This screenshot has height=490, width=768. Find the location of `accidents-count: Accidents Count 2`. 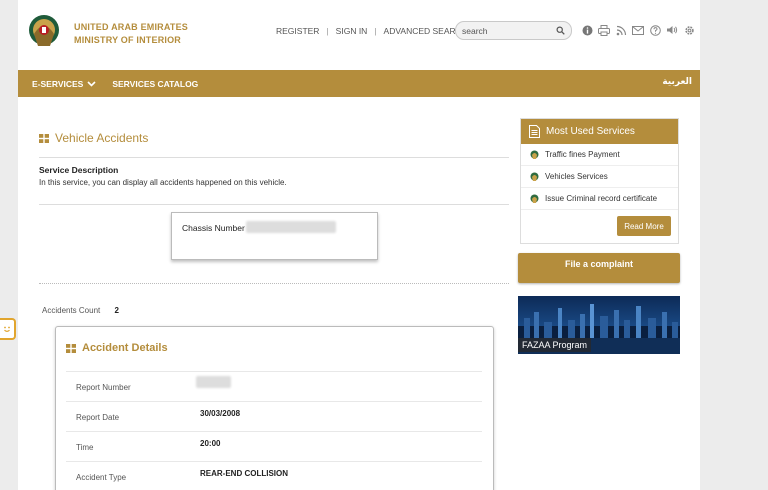

accidents-count: Accidents Count 2 is located at coordinates (80, 310).